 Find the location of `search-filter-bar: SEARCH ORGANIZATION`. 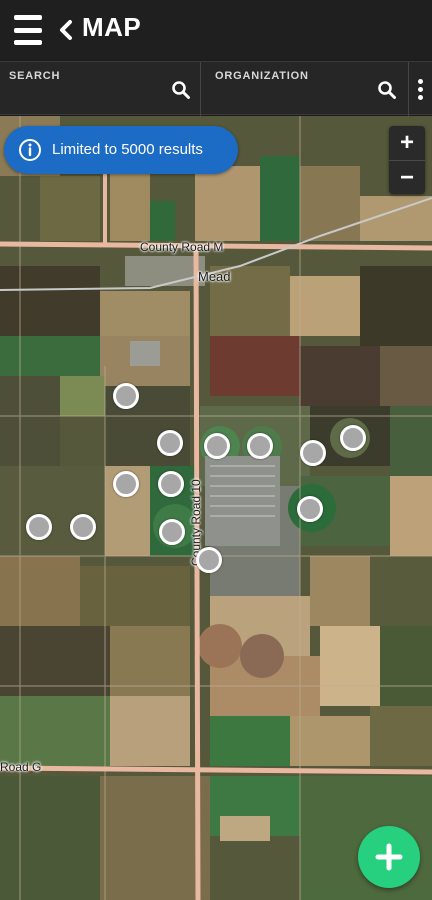

search-filter-bar: SEARCH ORGANIZATION is located at coordinates (216, 88).